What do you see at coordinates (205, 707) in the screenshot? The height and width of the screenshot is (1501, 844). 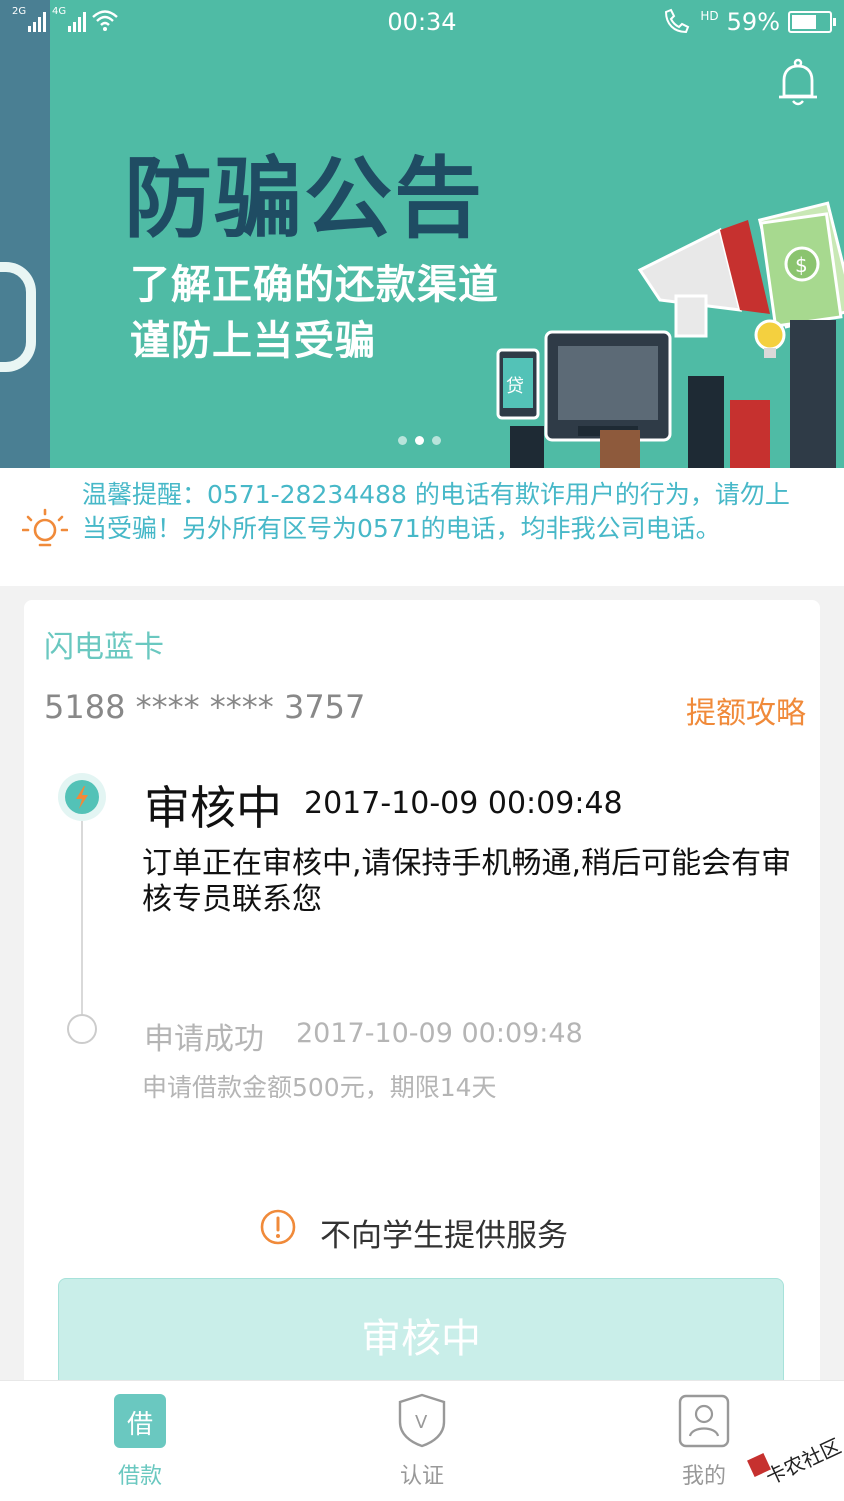 I see `card-number: 5188 **** **** 3757` at bounding box center [205, 707].